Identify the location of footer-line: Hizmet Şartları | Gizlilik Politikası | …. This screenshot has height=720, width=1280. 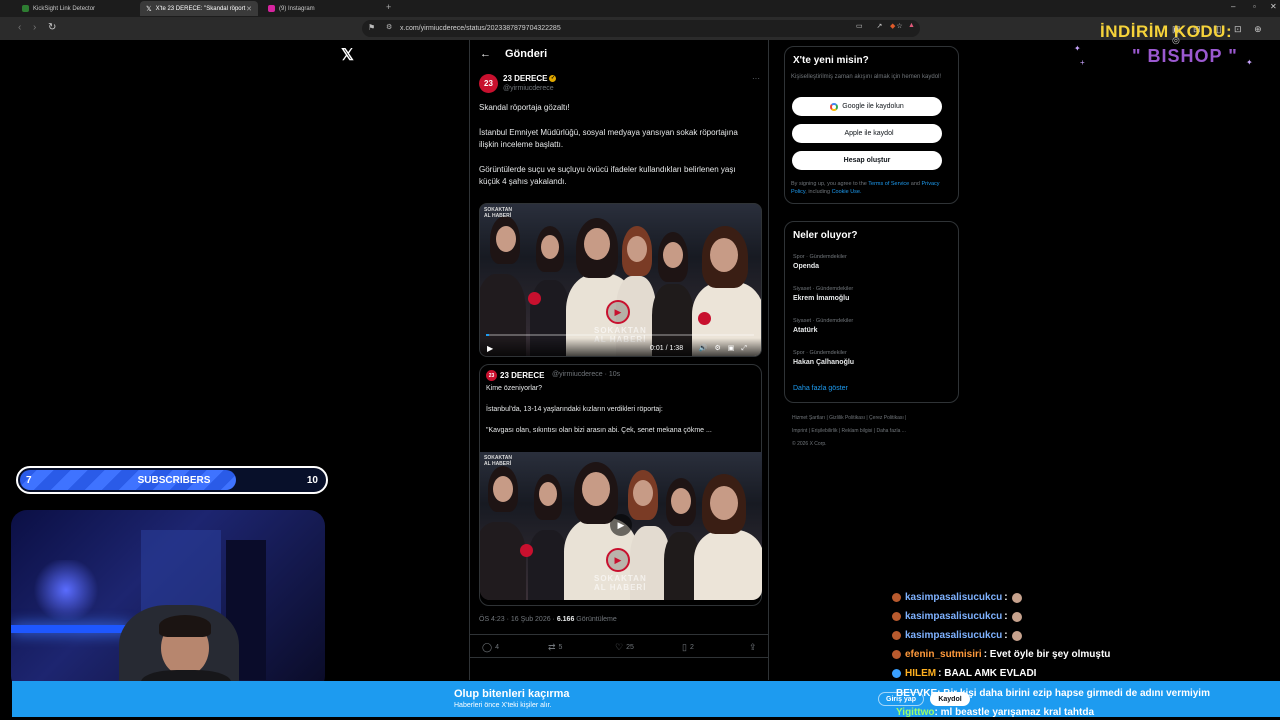
(872, 418).